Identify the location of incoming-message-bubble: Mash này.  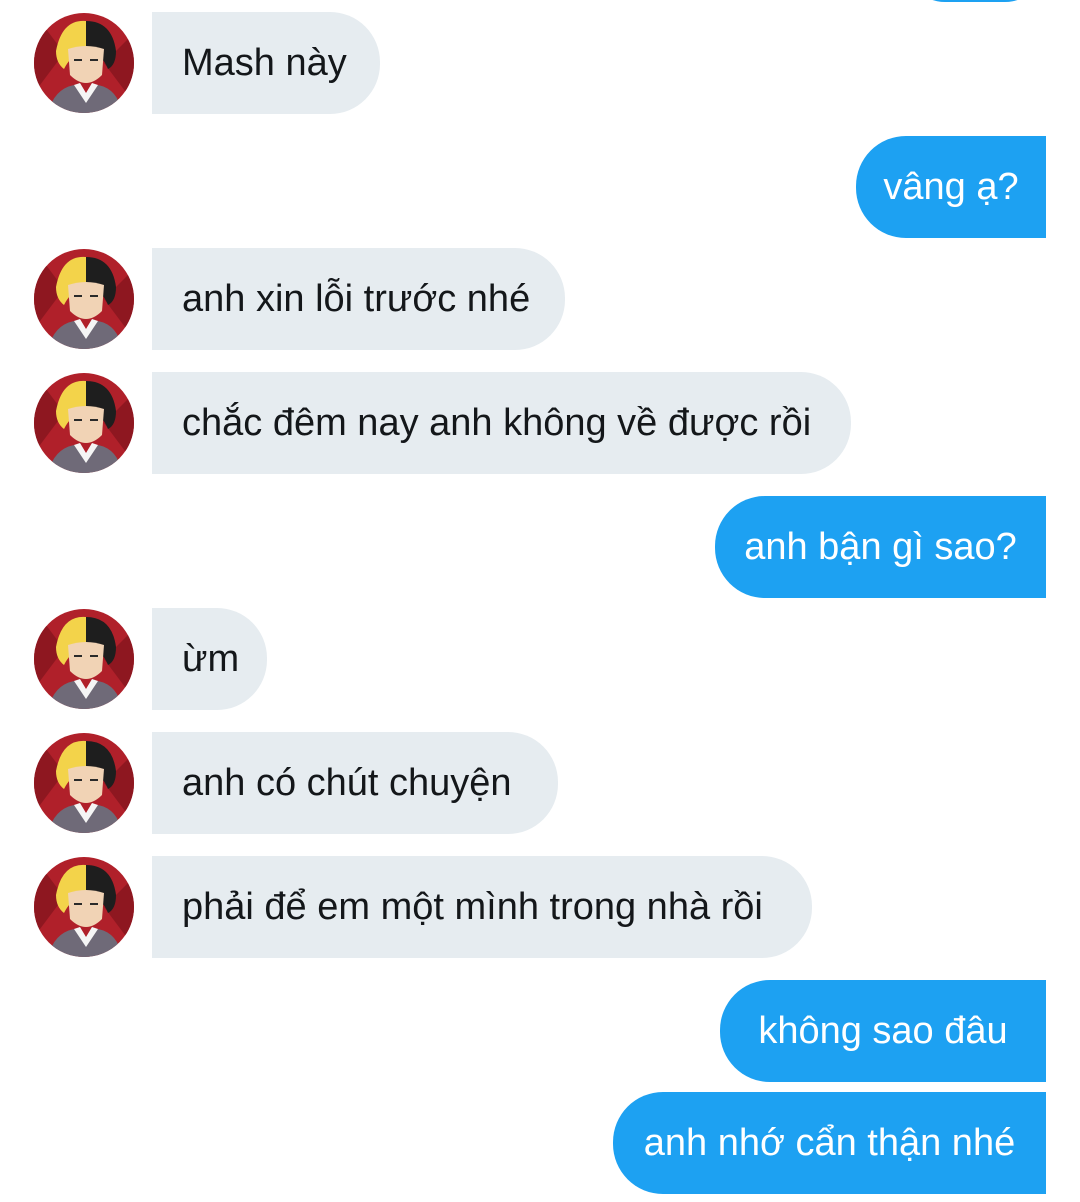
(266, 63).